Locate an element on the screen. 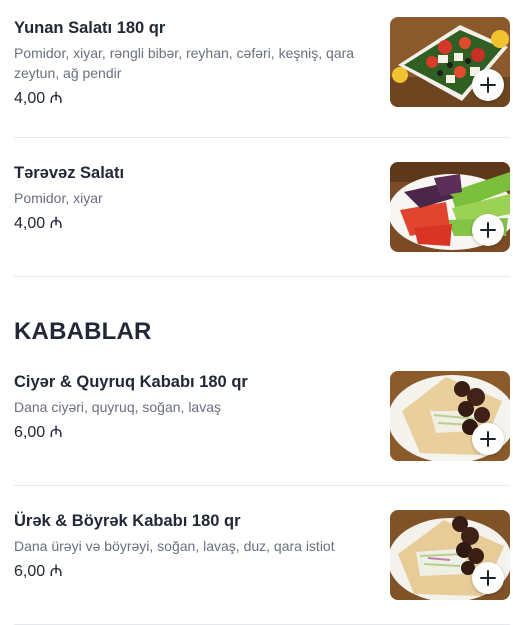 The height and width of the screenshot is (625, 513). liver-kebab-photo is located at coordinates (450, 416).